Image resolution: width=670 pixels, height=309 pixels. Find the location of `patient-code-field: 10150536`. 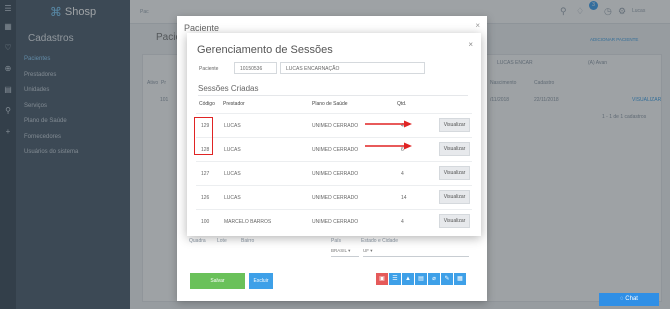

patient-code-field: 10150536 is located at coordinates (255, 68).